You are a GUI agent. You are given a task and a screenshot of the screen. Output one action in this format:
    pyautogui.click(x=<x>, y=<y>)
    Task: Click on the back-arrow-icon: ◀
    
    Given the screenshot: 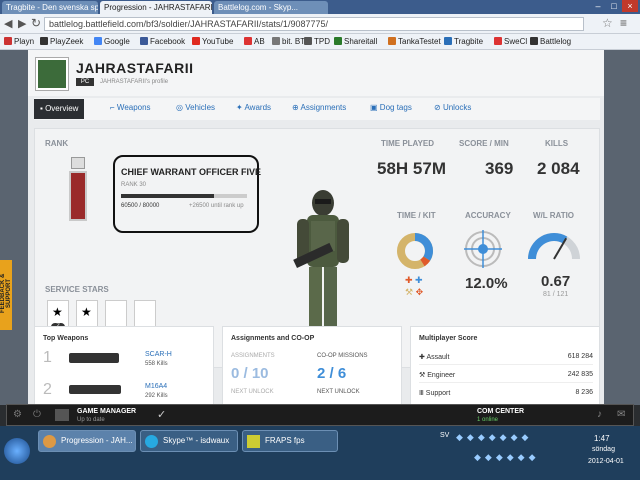 What is the action you would take?
    pyautogui.click(x=8, y=23)
    